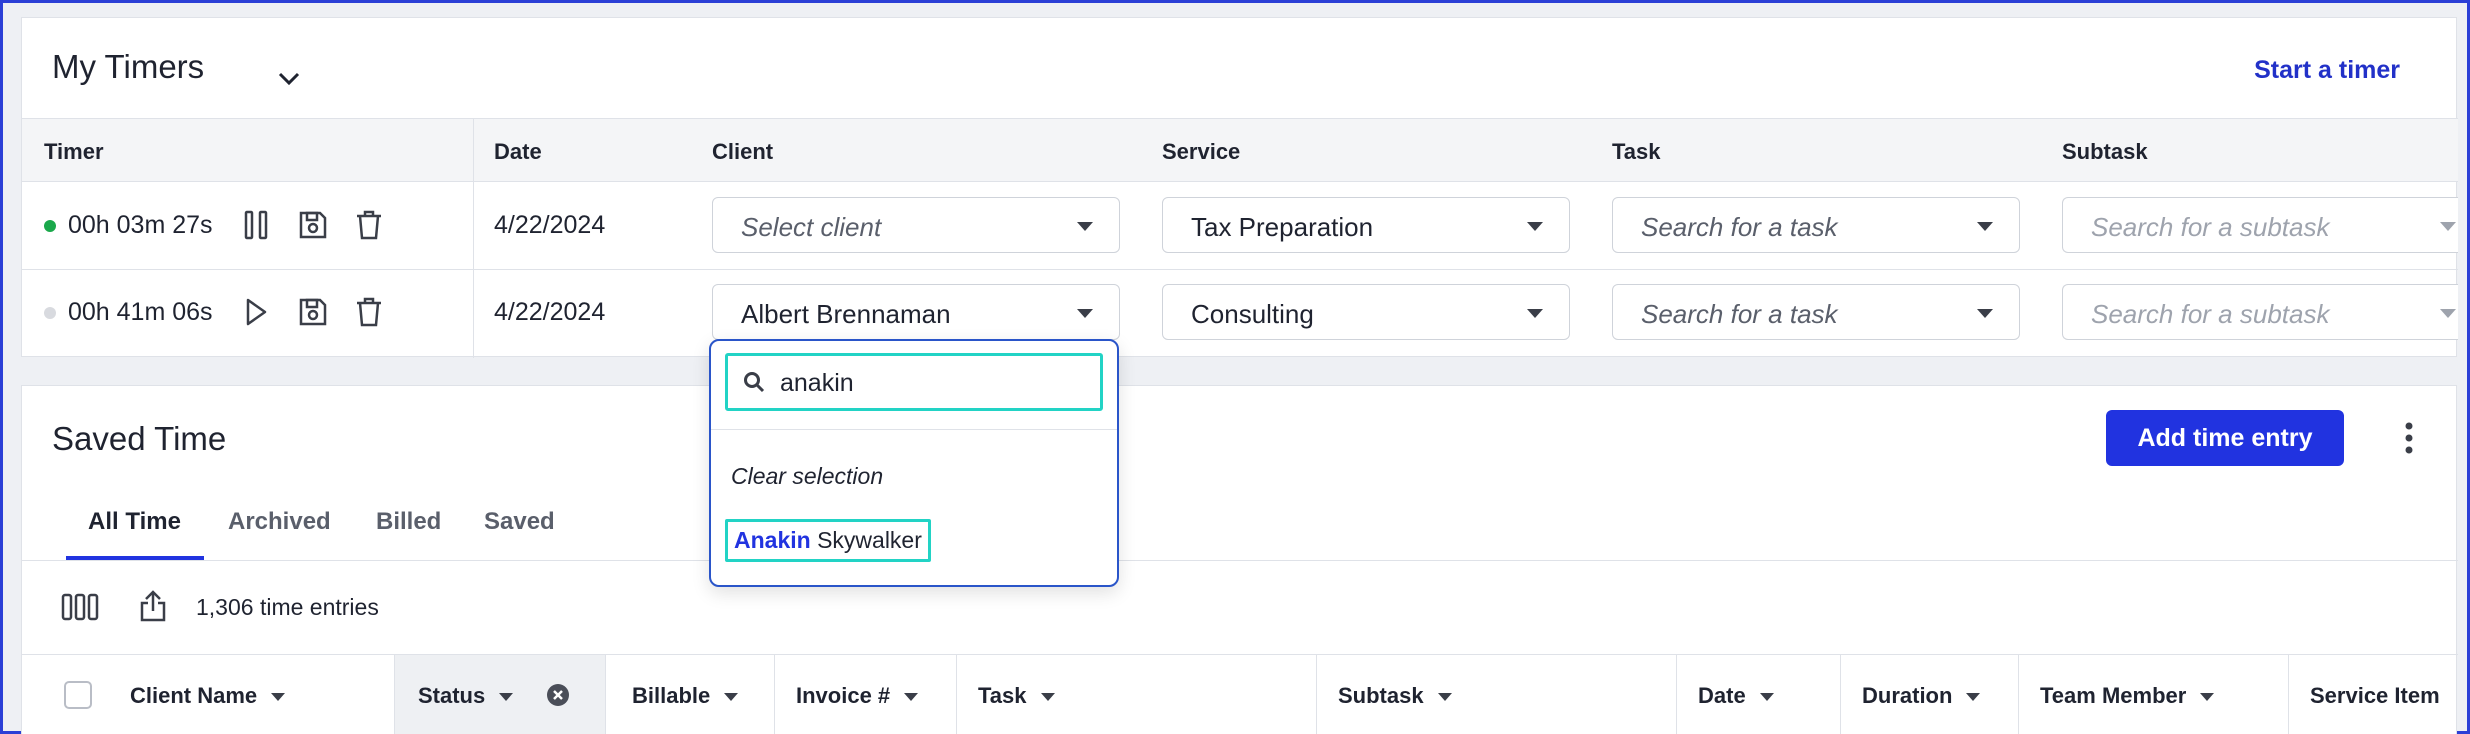 The width and height of the screenshot is (2470, 734). What do you see at coordinates (194, 695) in the screenshot?
I see `column-header-label: Client Name` at bounding box center [194, 695].